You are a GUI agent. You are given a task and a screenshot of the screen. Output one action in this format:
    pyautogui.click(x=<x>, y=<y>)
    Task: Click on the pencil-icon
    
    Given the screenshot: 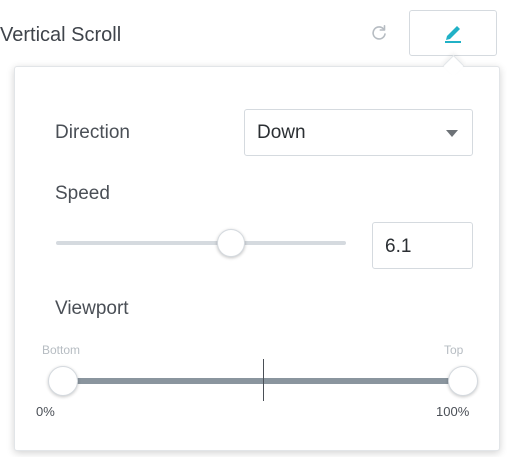 What is the action you would take?
    pyautogui.click(x=453, y=34)
    